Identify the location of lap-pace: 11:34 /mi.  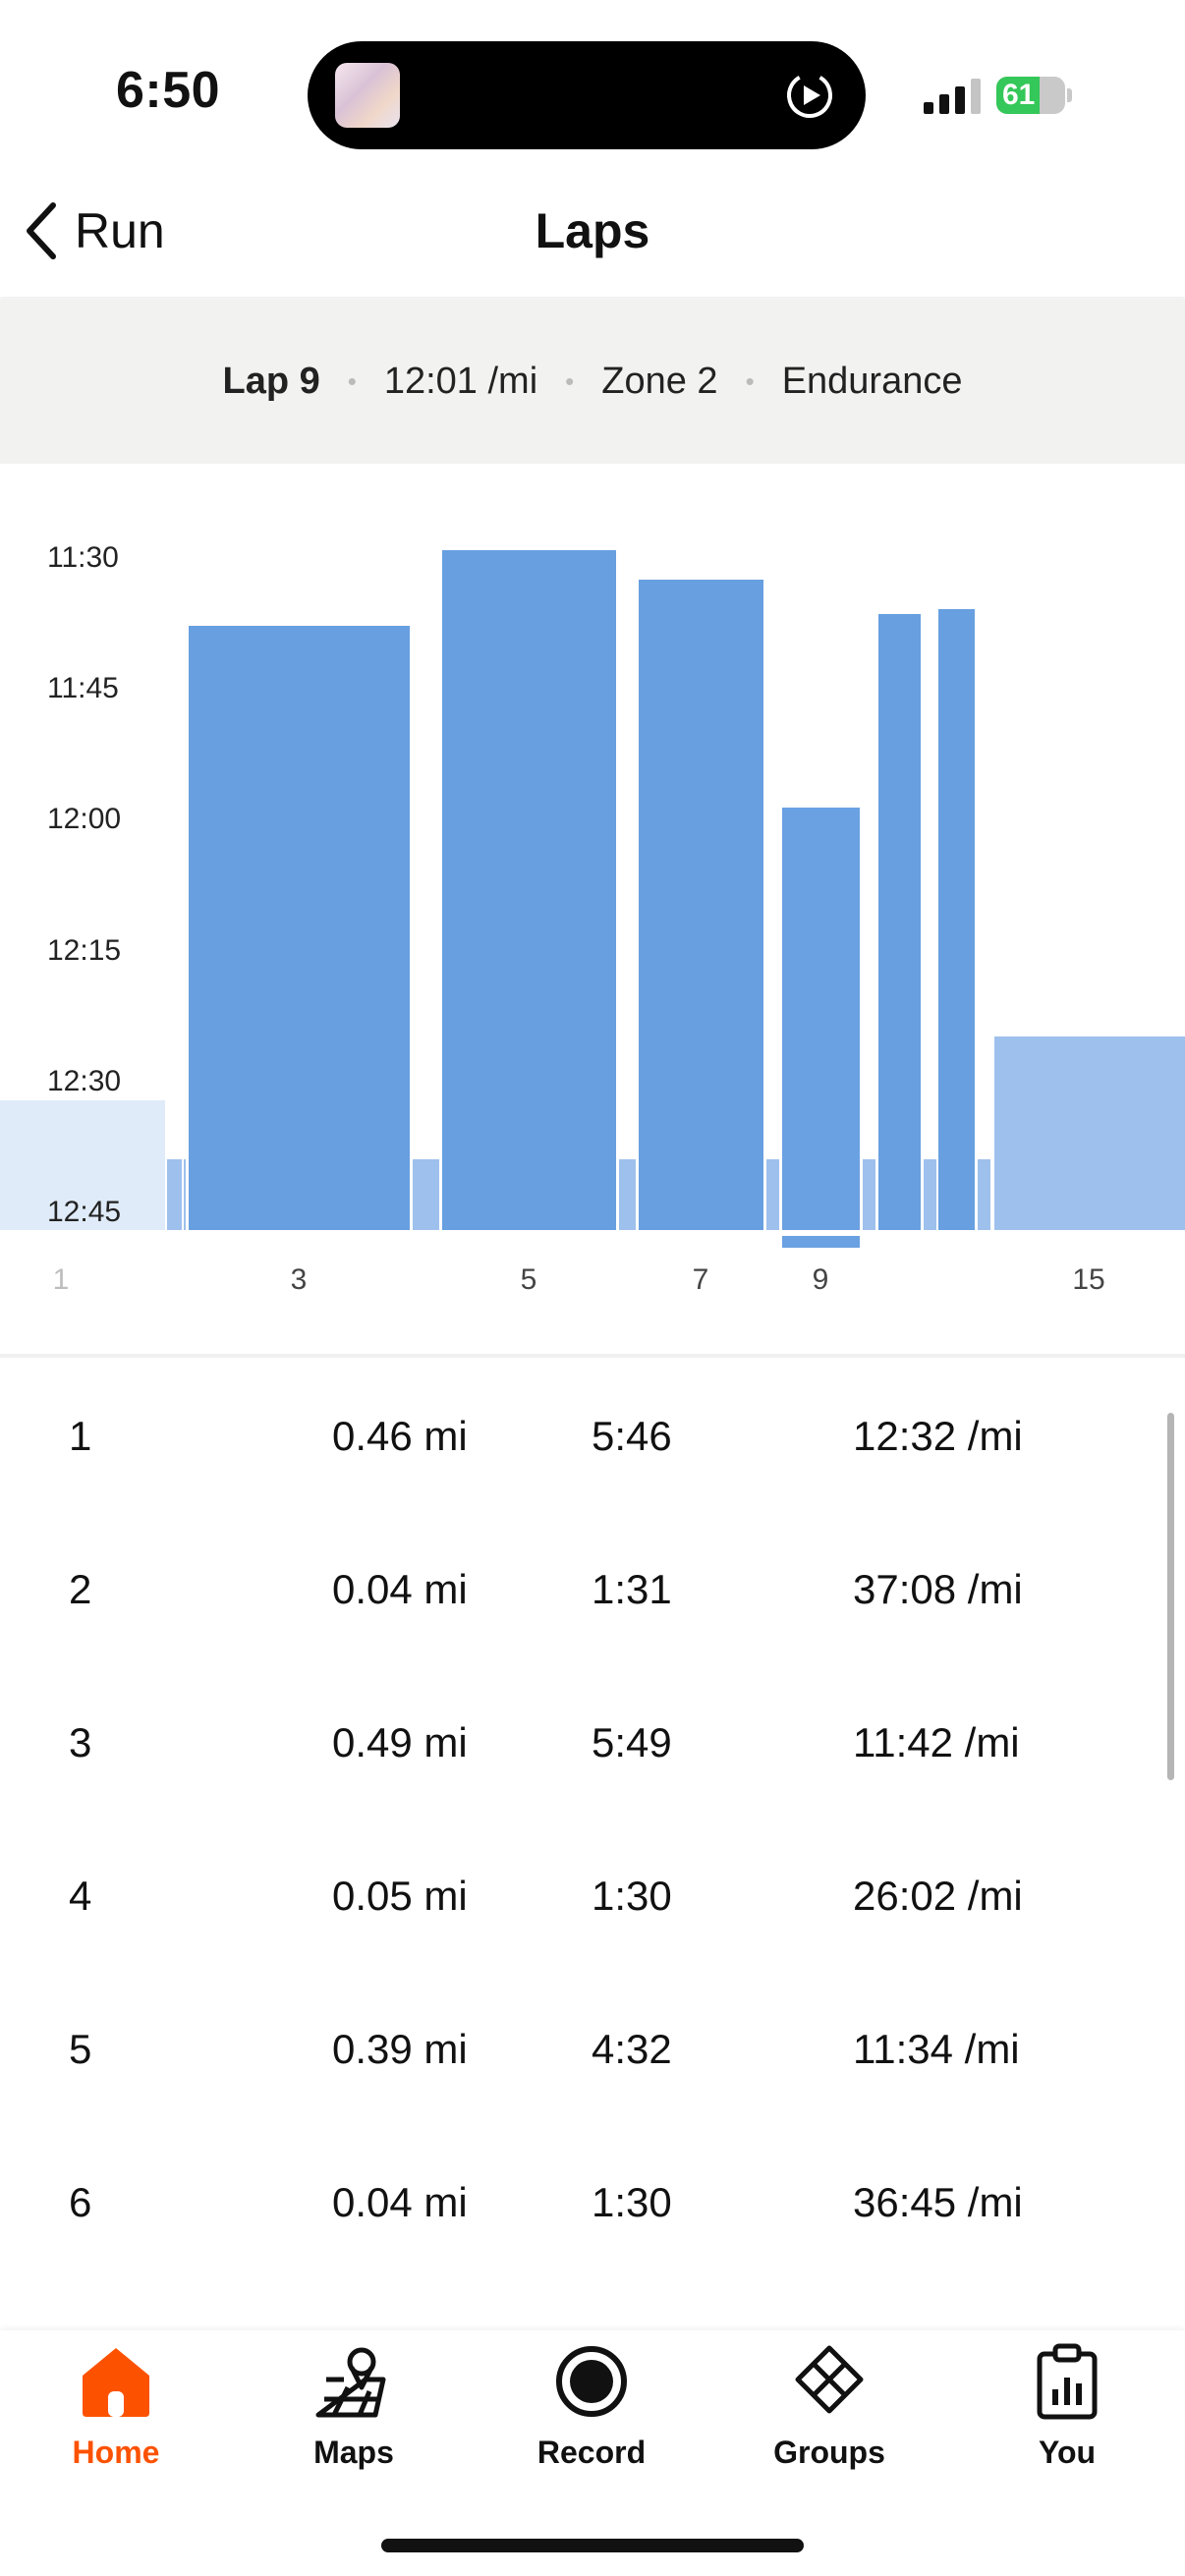
(937, 2049).